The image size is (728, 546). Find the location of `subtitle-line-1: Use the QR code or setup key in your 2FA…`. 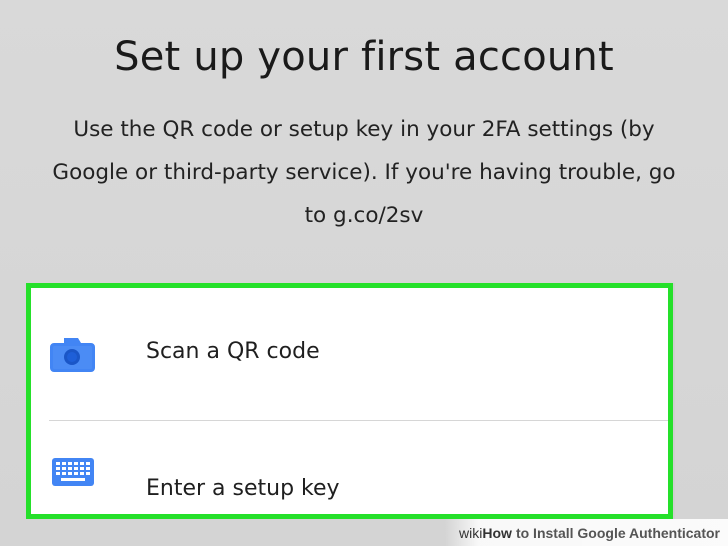

subtitle-line-1: Use the QR code or setup key in your 2FA… is located at coordinates (364, 129).